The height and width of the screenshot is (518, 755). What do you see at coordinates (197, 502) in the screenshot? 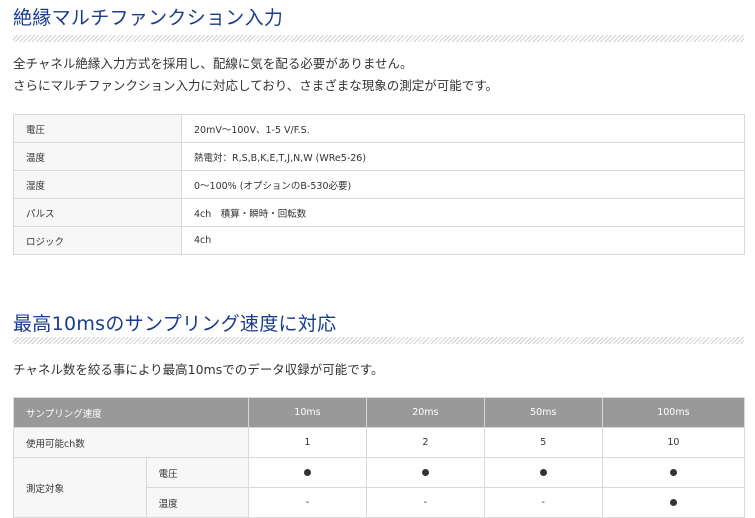
I see `target-temperature-label: 温度` at bounding box center [197, 502].